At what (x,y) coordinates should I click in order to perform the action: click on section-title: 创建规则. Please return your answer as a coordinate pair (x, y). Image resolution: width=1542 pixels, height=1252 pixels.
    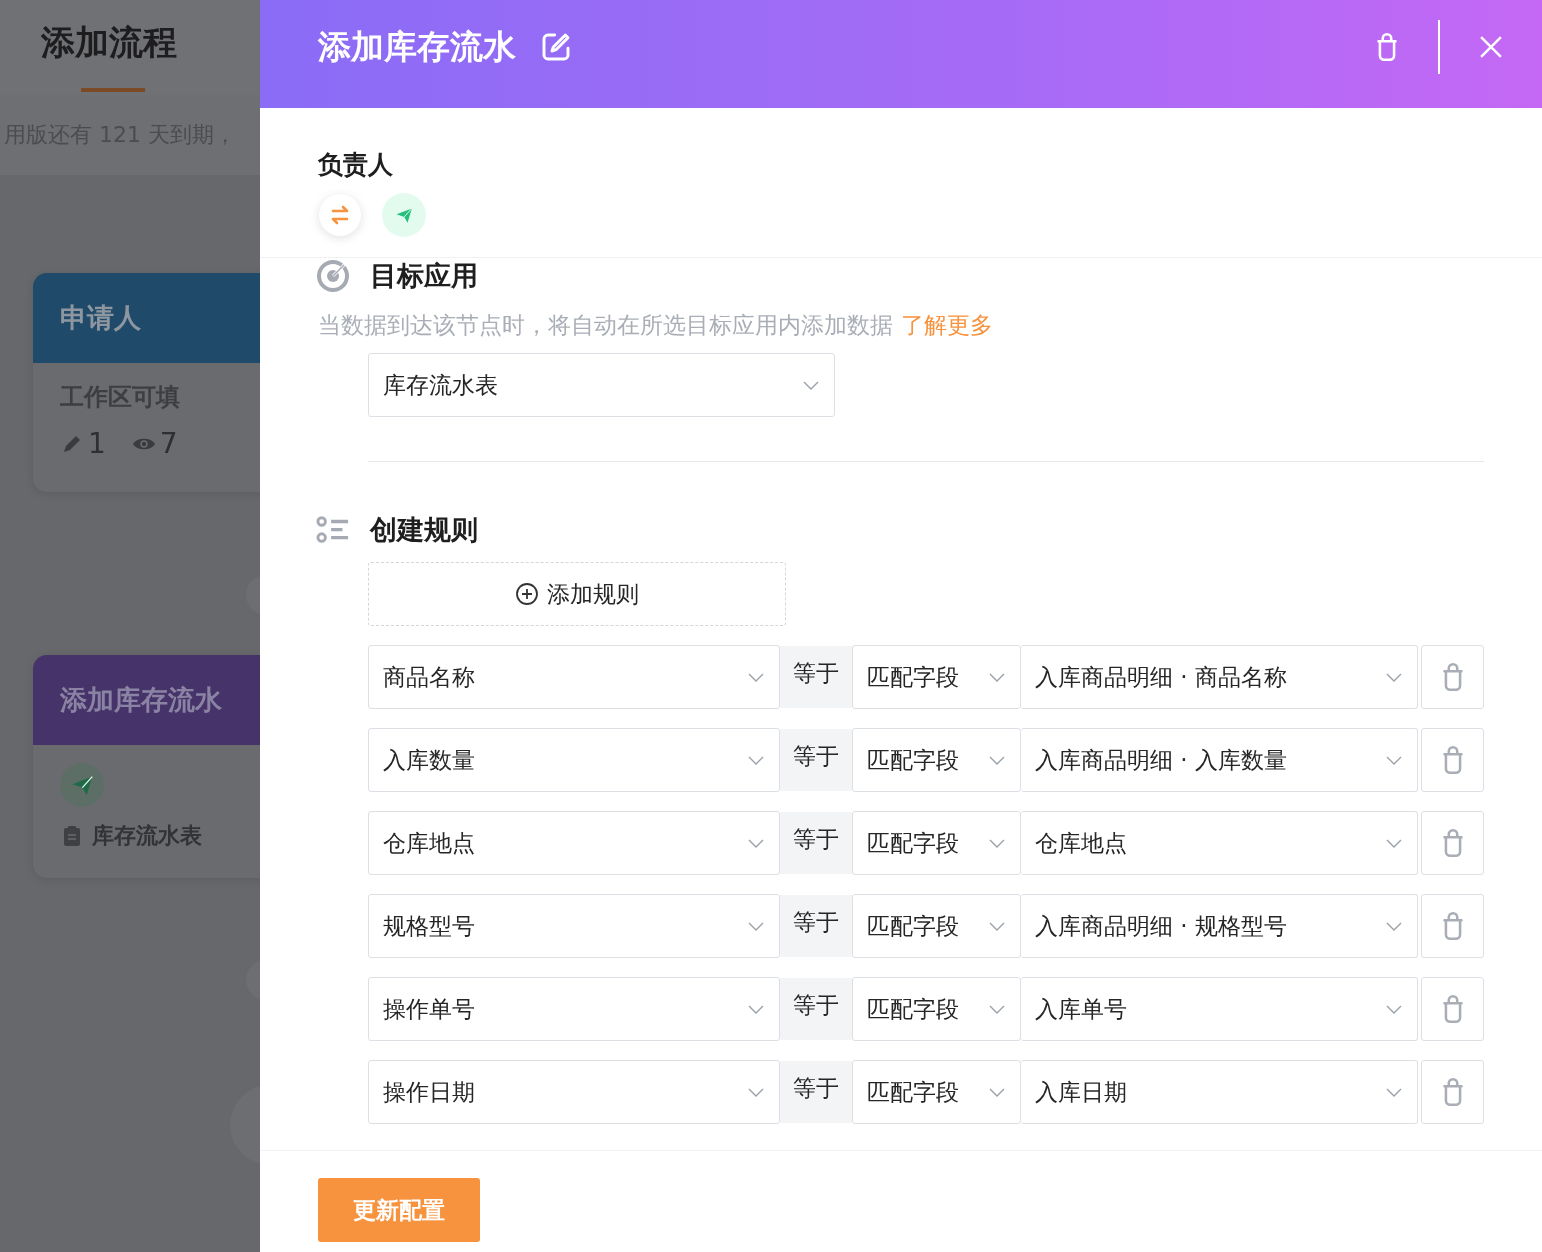
    Looking at the image, I should click on (424, 530).